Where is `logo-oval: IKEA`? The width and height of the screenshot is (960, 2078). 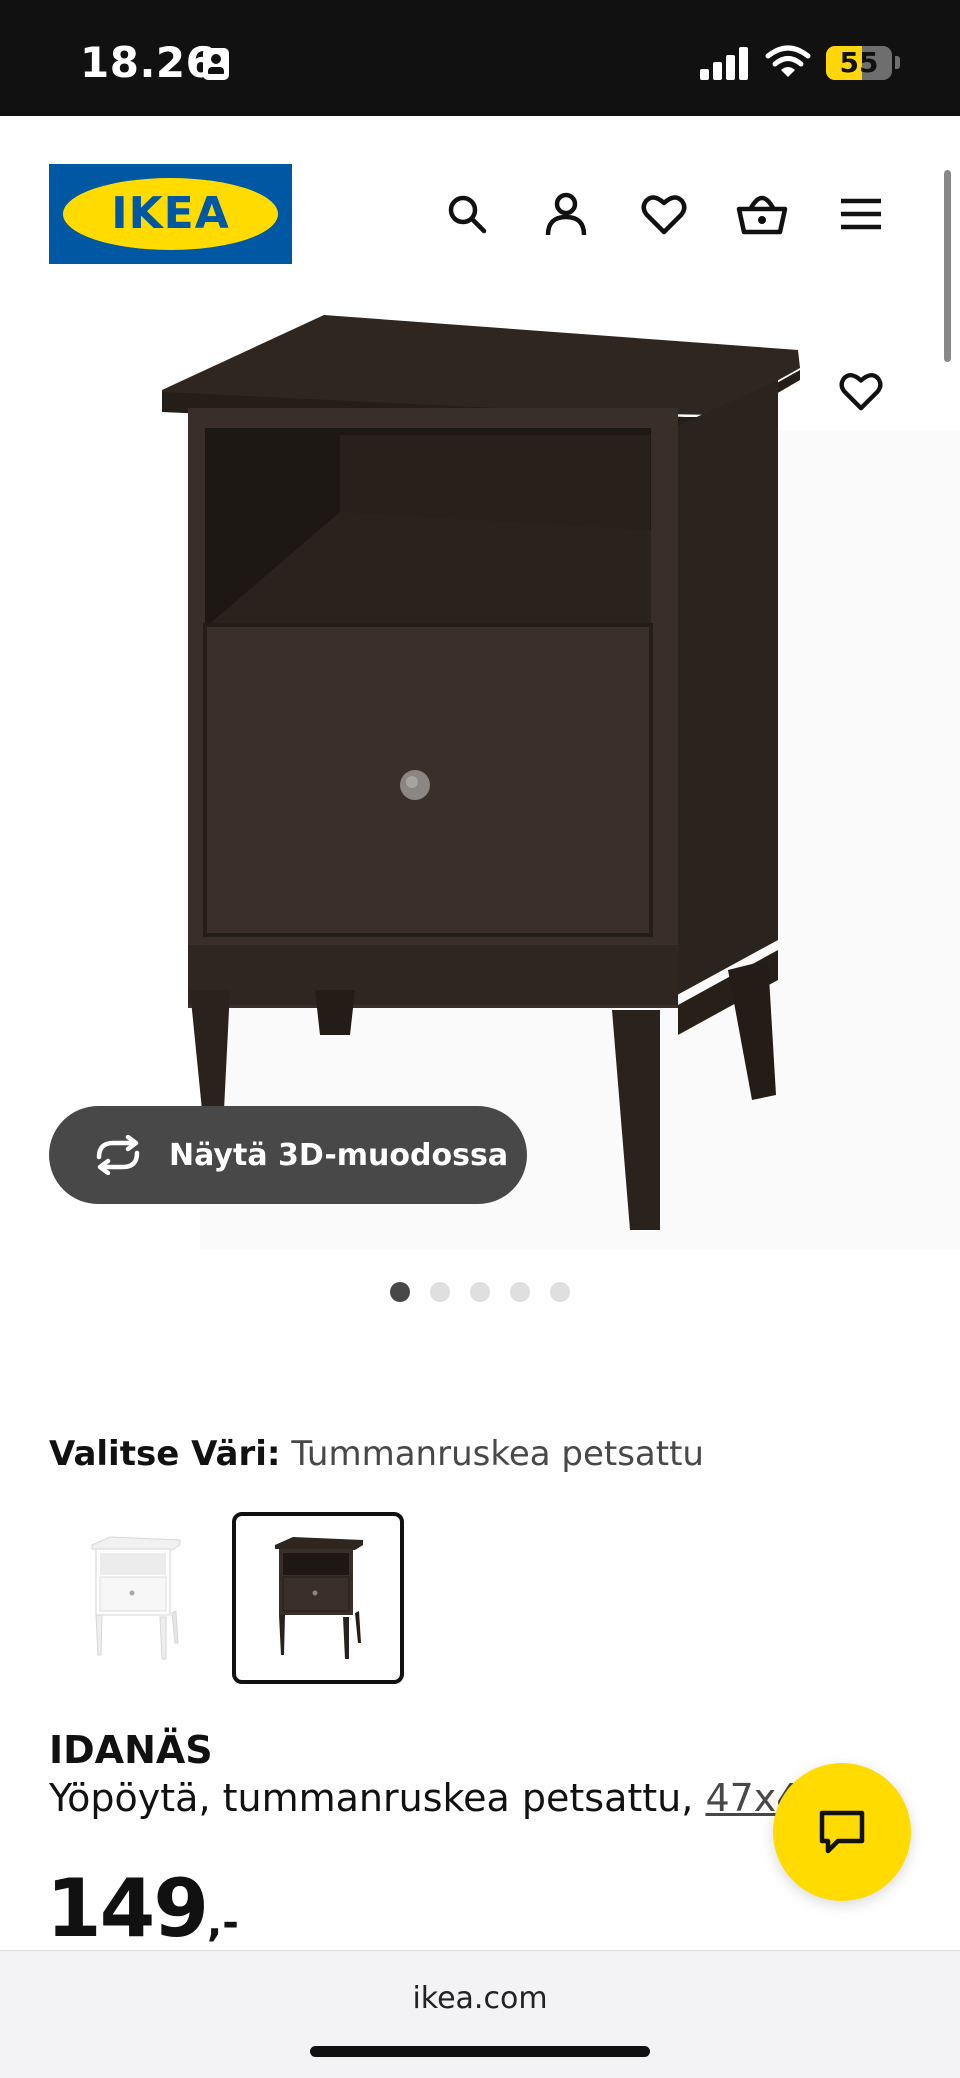
logo-oval: IKEA is located at coordinates (170, 214).